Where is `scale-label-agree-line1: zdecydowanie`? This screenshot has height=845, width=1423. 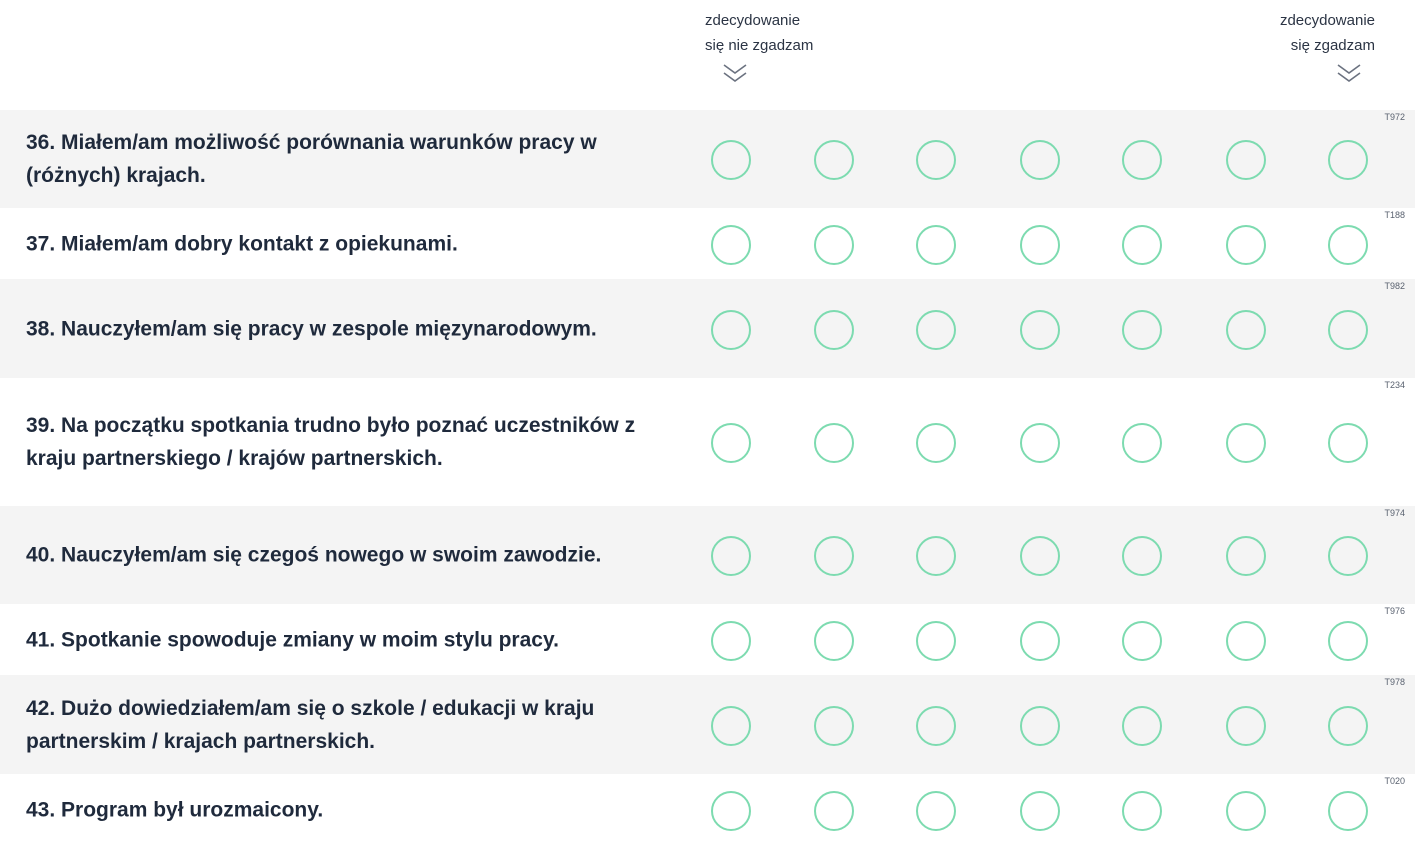
scale-label-agree-line1: zdecydowanie is located at coordinates (1327, 20).